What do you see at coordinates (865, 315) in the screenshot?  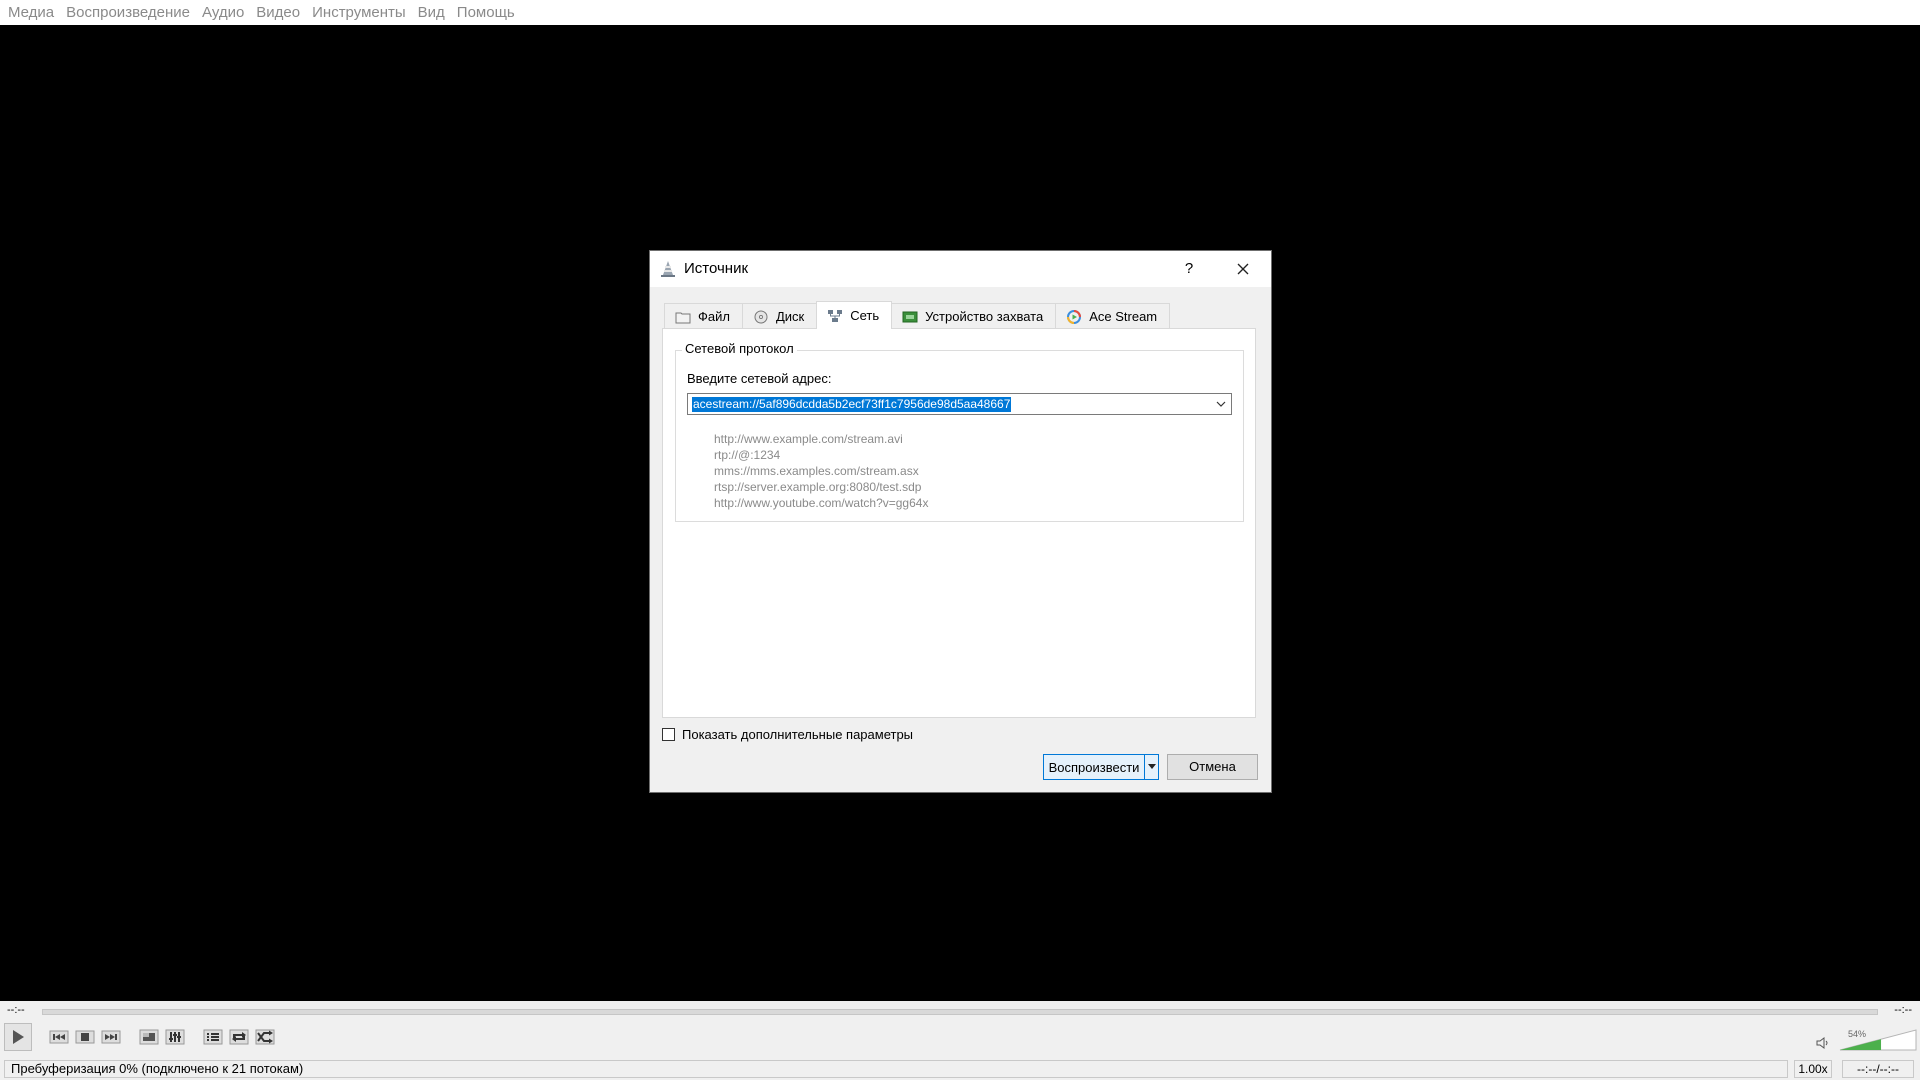 I see `tab-label: Сеть` at bounding box center [865, 315].